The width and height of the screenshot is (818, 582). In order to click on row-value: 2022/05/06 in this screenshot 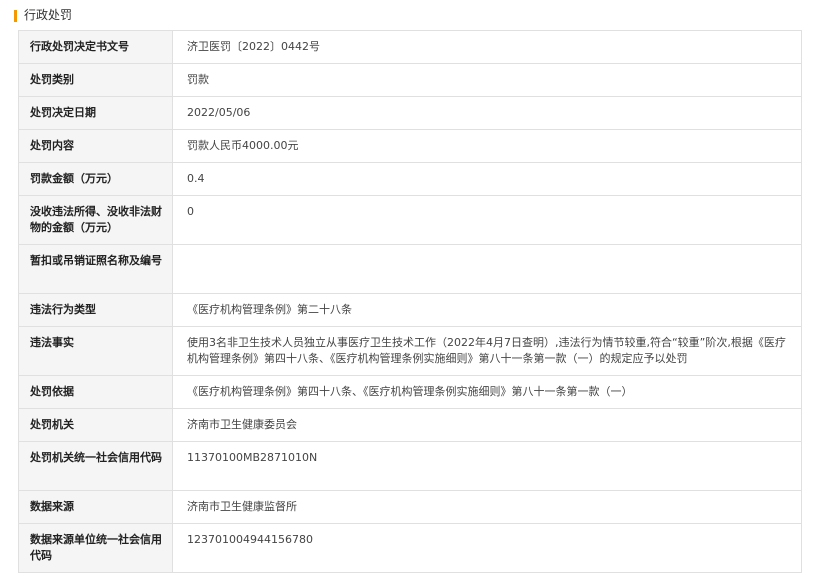, I will do `click(487, 113)`.